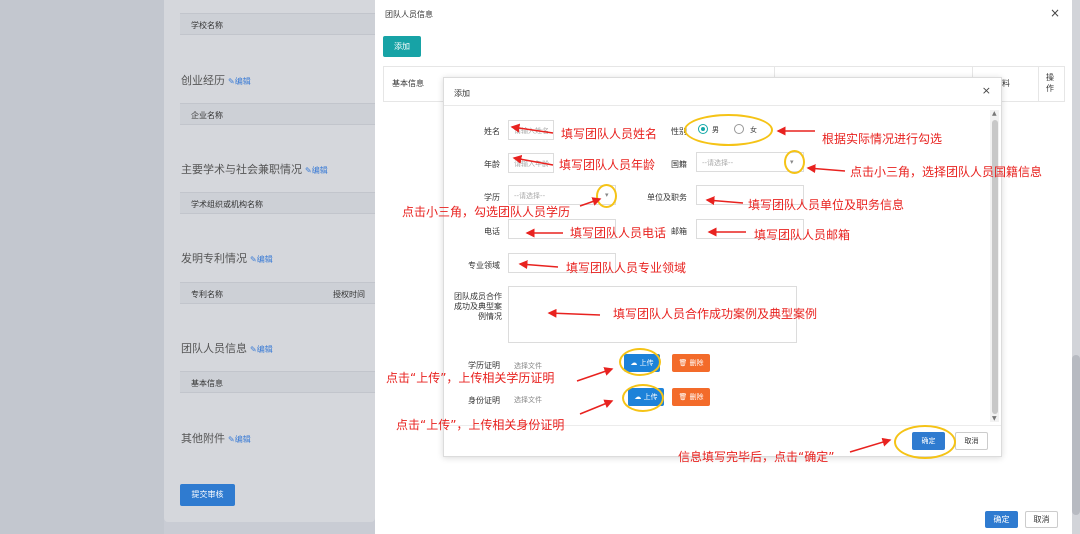 The image size is (1080, 534). What do you see at coordinates (408, 83) in the screenshot?
I see `column-header: 基本信息` at bounding box center [408, 83].